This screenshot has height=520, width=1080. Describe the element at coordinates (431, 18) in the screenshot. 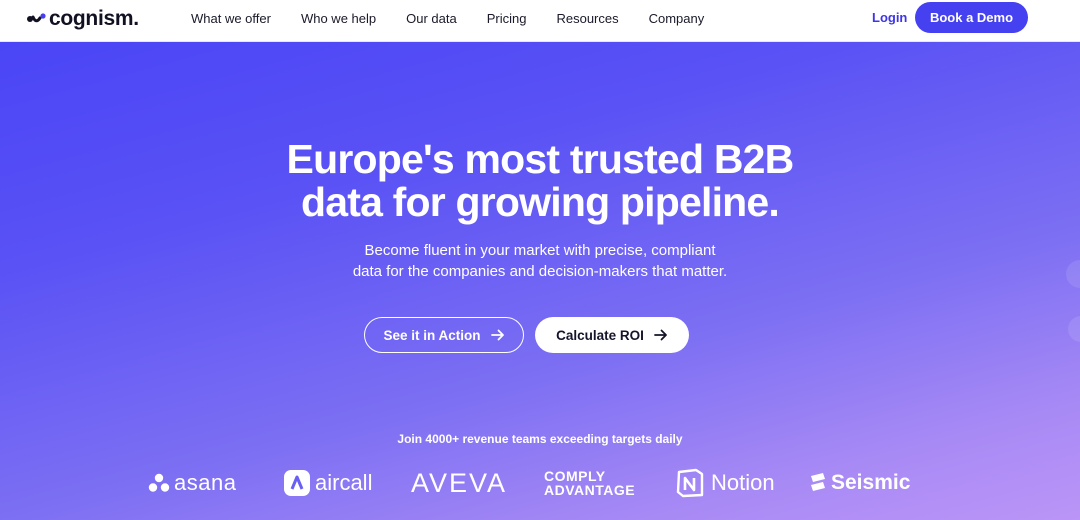

I see `nav-item-our-data: Our data` at that location.